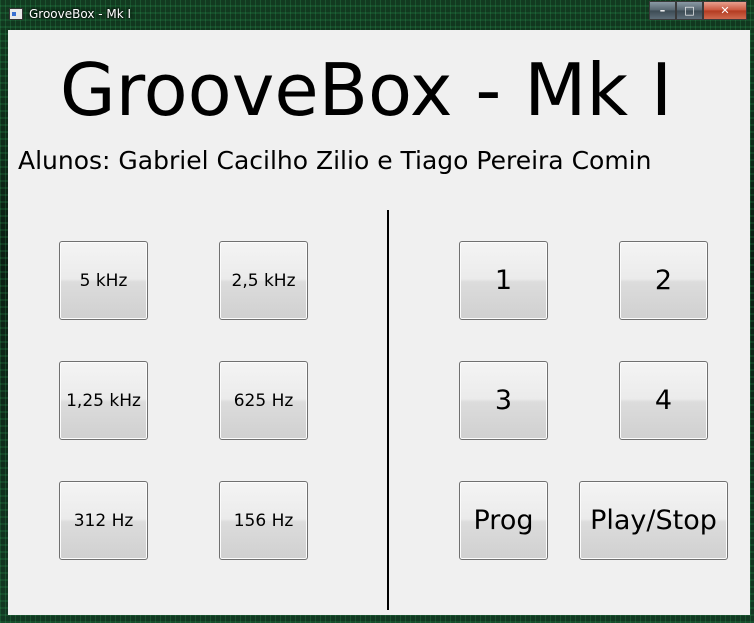  I want to click on maximize-icon: □, so click(689, 10).